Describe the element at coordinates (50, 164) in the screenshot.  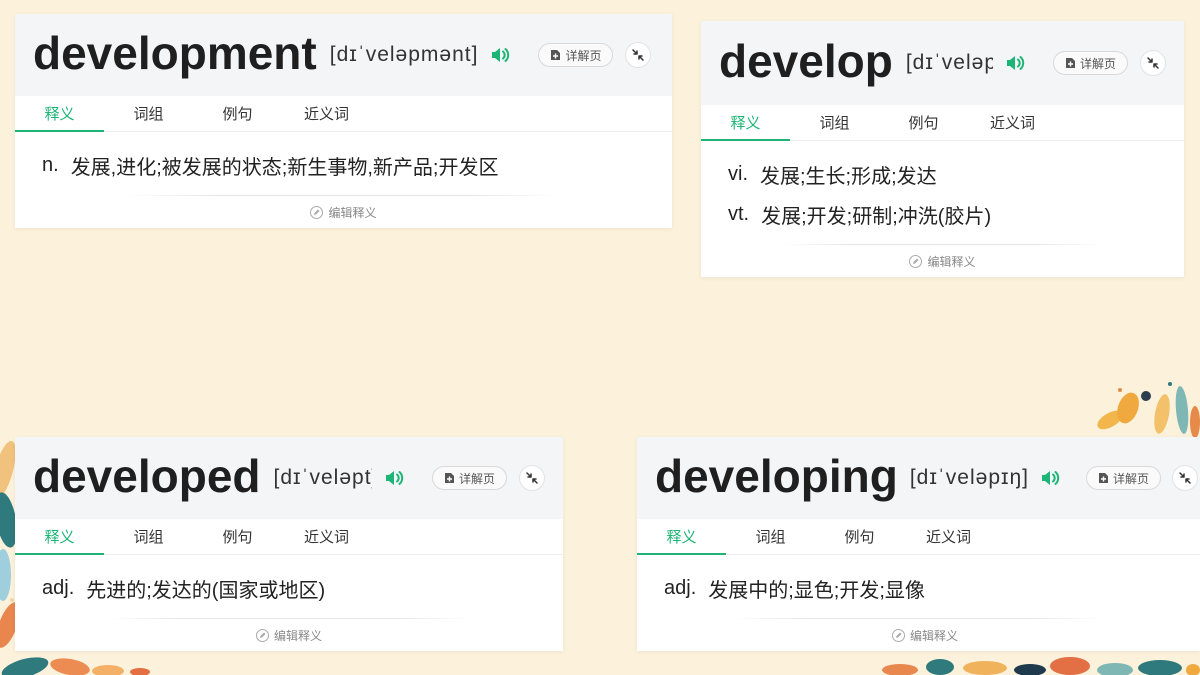
I see `part-of-speech: n.` at that location.